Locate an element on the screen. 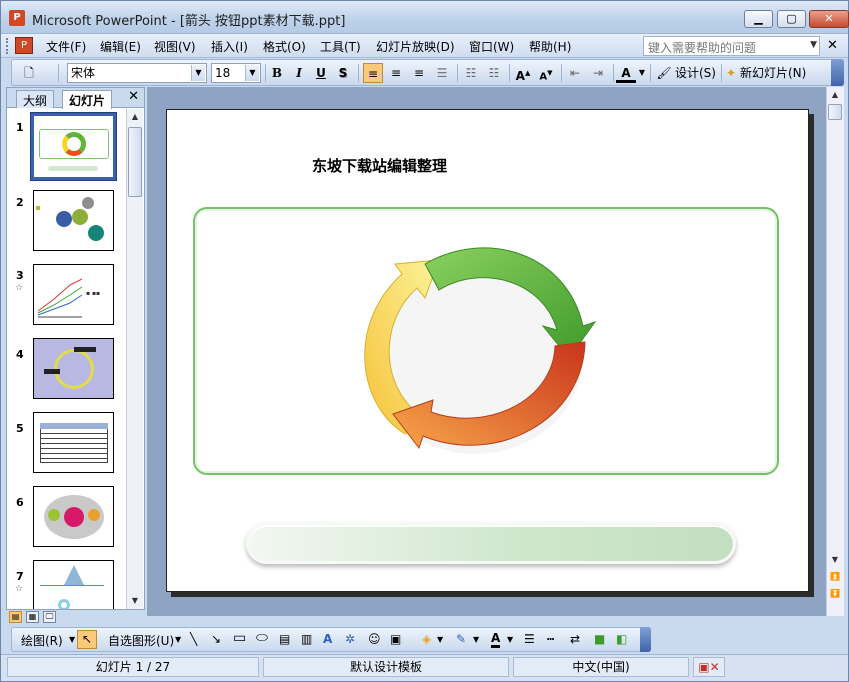 The image size is (849, 682). select-pointer-icon: ↖ is located at coordinates (87, 639).